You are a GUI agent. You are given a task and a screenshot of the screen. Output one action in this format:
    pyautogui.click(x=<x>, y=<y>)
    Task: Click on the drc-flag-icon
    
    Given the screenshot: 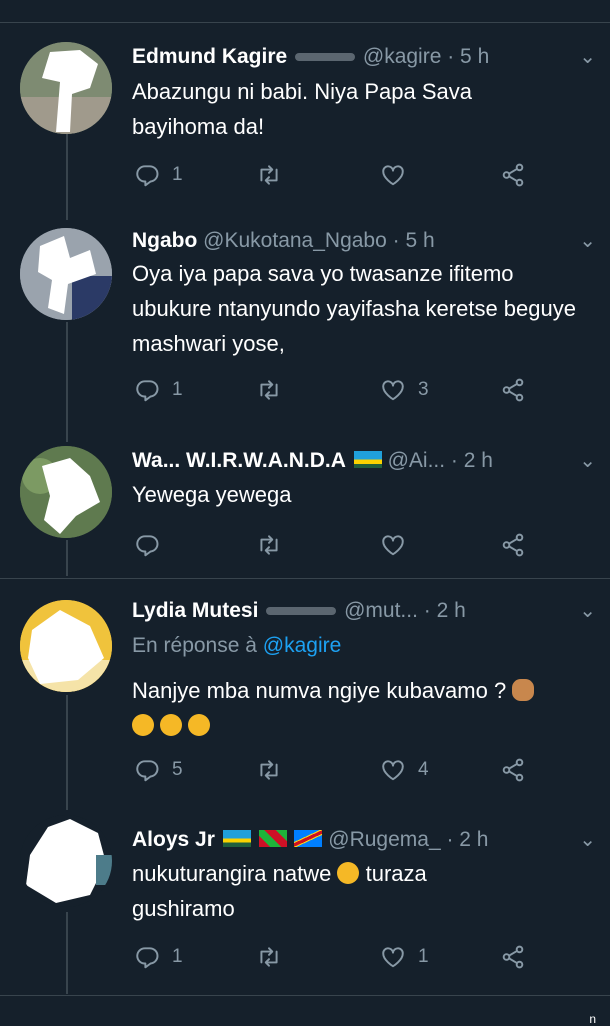 What is the action you would take?
    pyautogui.click(x=308, y=838)
    